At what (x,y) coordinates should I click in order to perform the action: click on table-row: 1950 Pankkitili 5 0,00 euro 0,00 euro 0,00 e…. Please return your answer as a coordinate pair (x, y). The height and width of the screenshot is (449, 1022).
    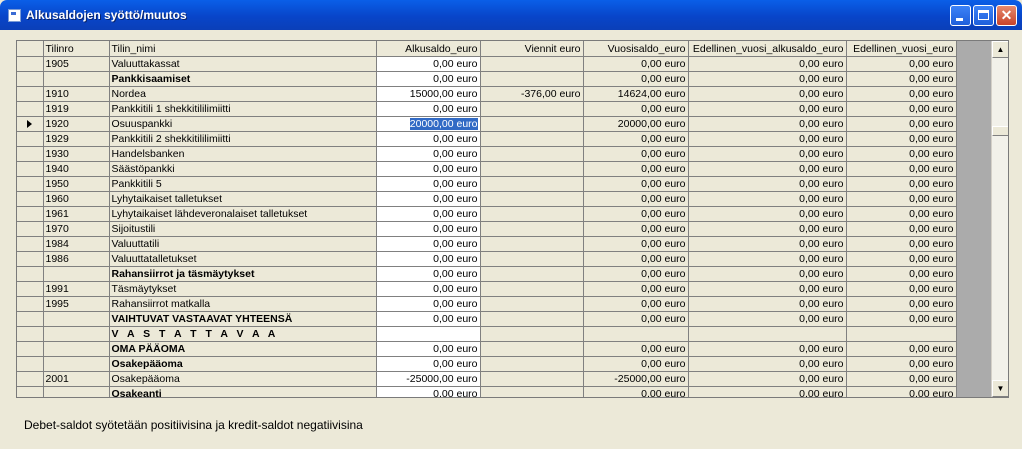
    Looking at the image, I should click on (487, 184).